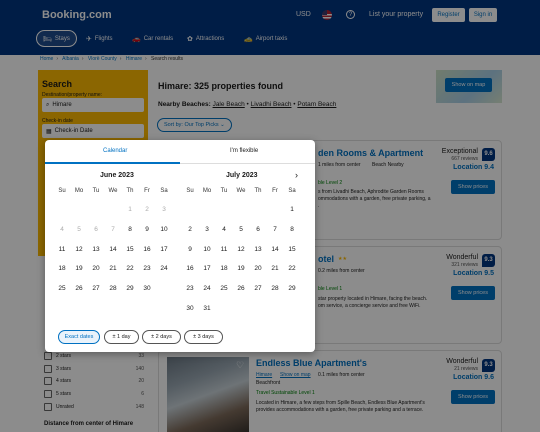 The height and width of the screenshot is (432, 540). Describe the element at coordinates (117, 175) in the screenshot. I see `month-title-june: June 2023` at that location.